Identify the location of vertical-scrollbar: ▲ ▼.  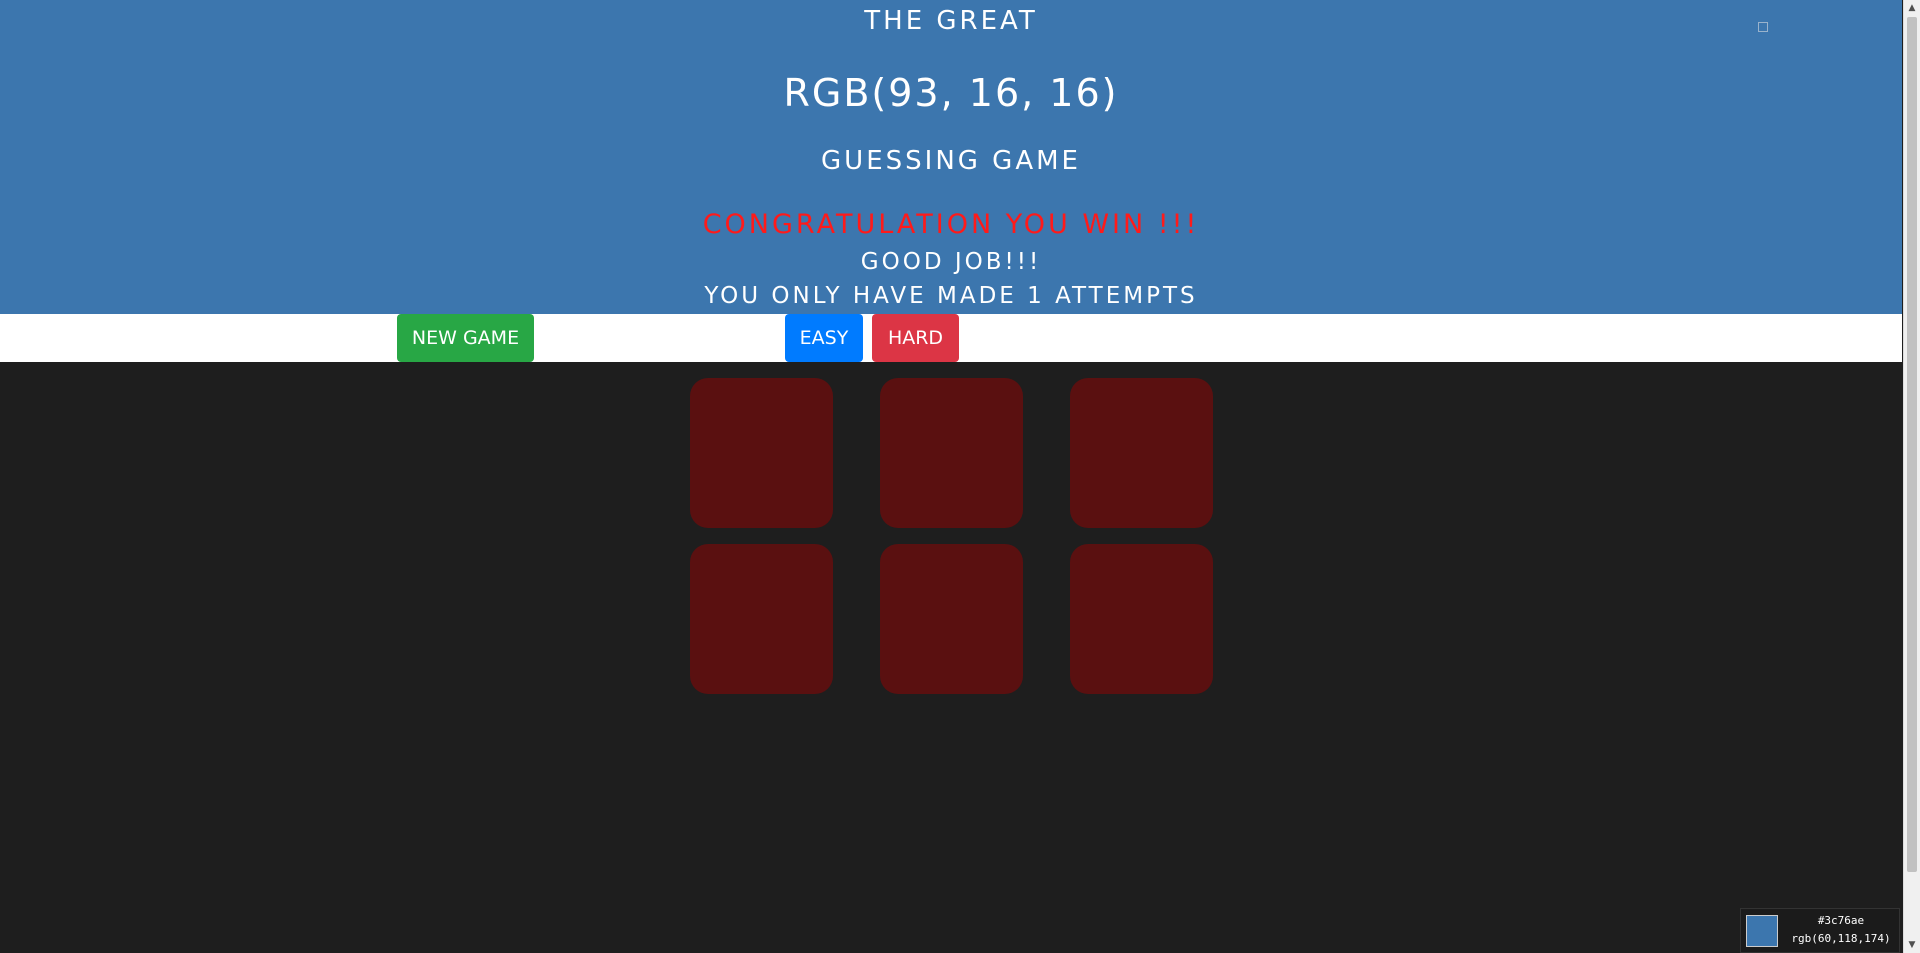
(1911, 476).